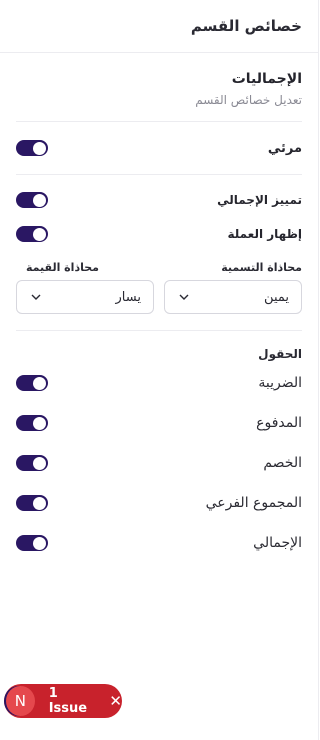 This screenshot has width=320, height=740. Describe the element at coordinates (159, 297) in the screenshot. I see `alignment-selects: يمين يسار` at that location.